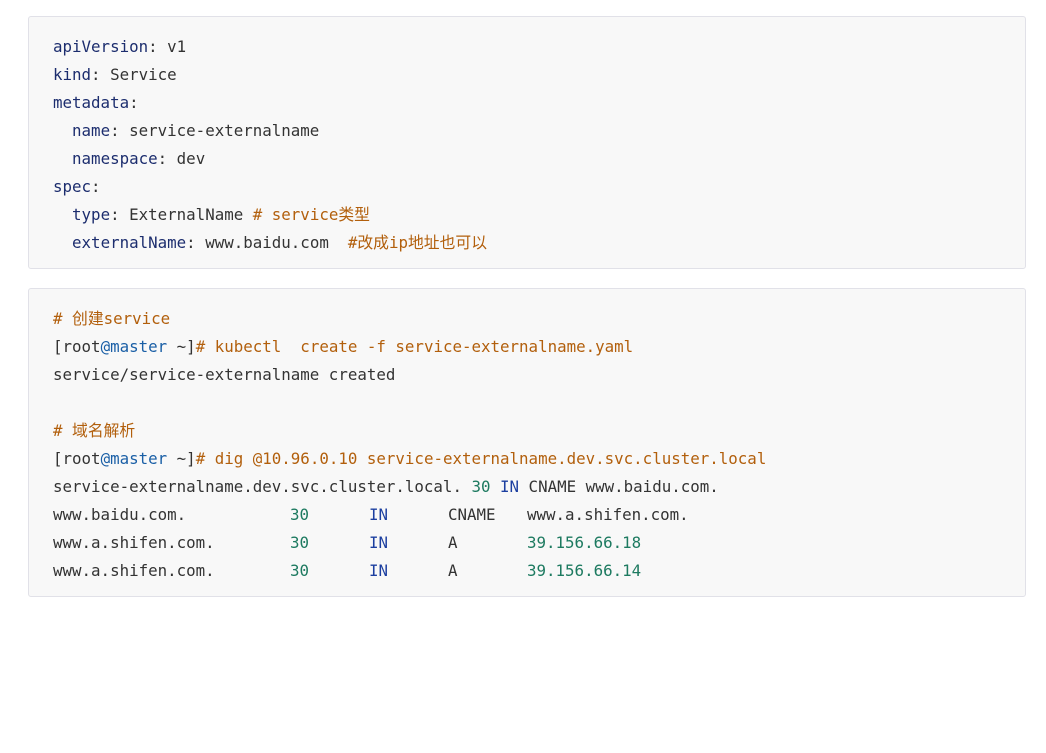 Image resolution: width=1046 pixels, height=753 pixels. Describe the element at coordinates (584, 570) in the screenshot. I see `dns-record-data: 39.156.66.14` at that location.